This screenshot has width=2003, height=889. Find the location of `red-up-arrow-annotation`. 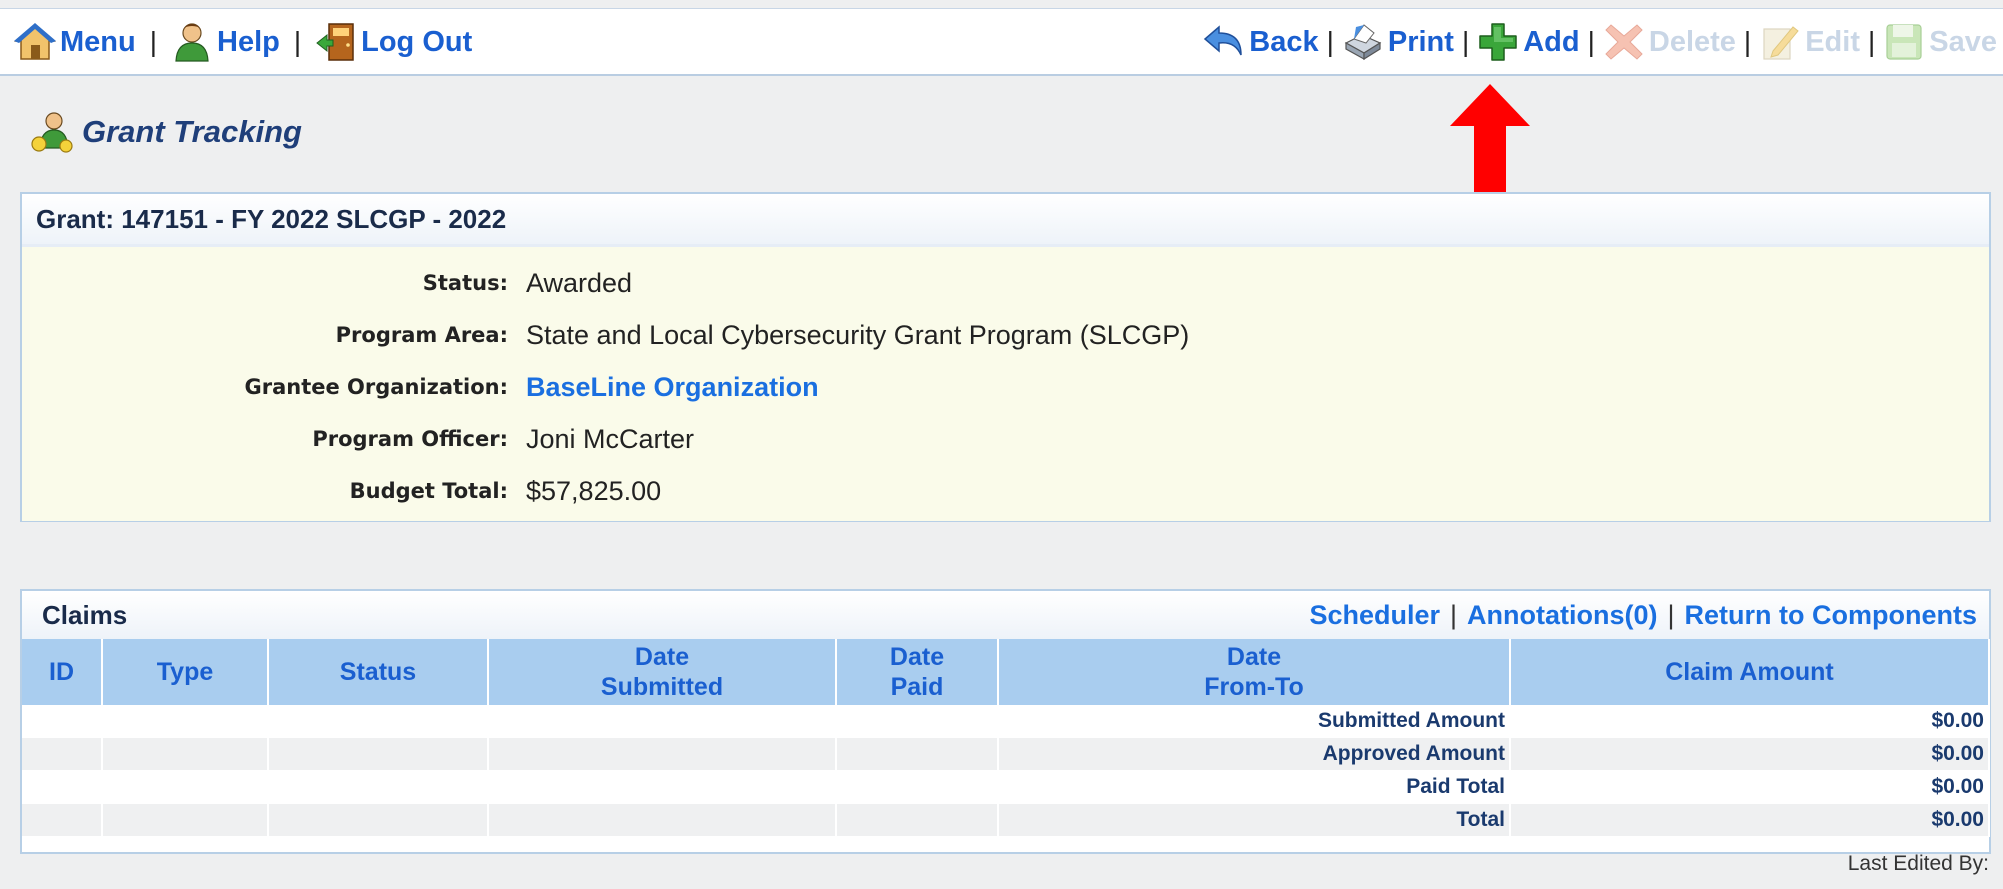

red-up-arrow-annotation is located at coordinates (1490, 144).